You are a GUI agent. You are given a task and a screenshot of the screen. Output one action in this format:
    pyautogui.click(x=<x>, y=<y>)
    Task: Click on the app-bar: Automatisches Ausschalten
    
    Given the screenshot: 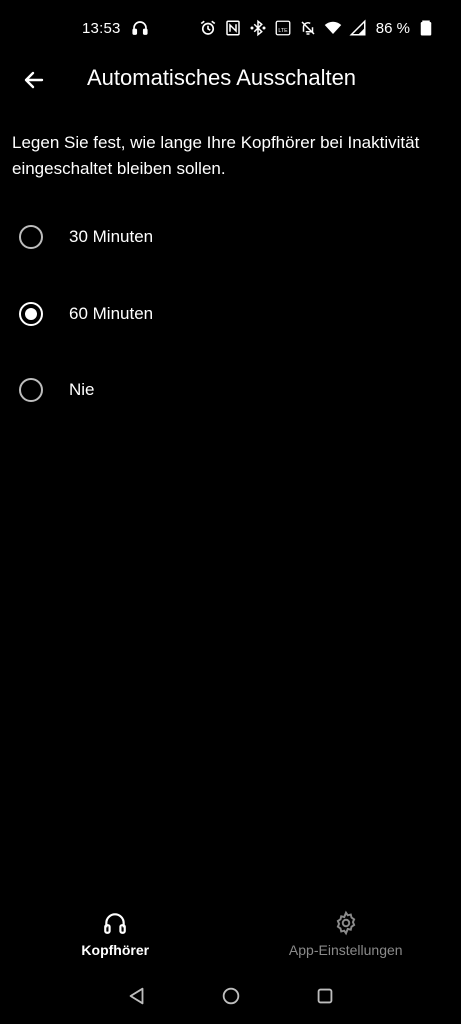 What is the action you would take?
    pyautogui.click(x=230, y=79)
    